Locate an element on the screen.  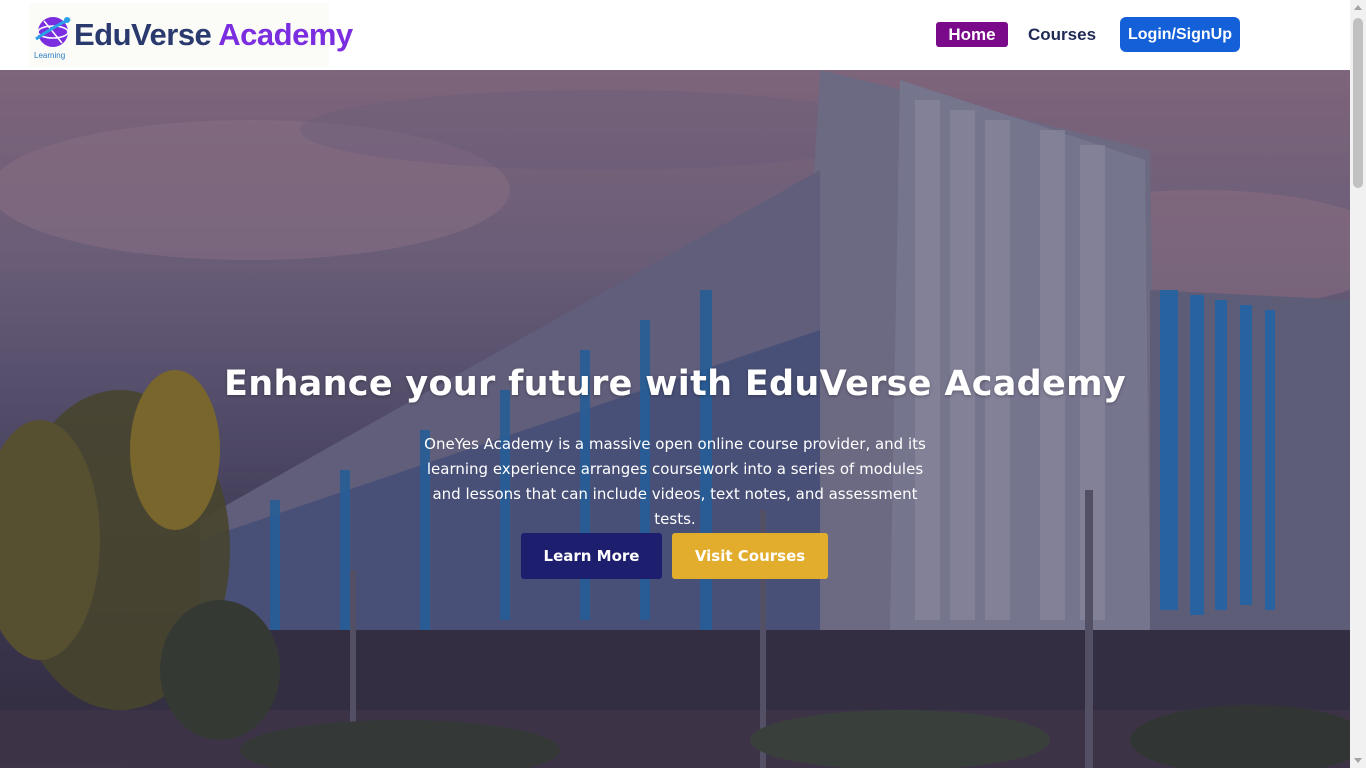
visit-courses-button: Visit Courses is located at coordinates (750, 556).